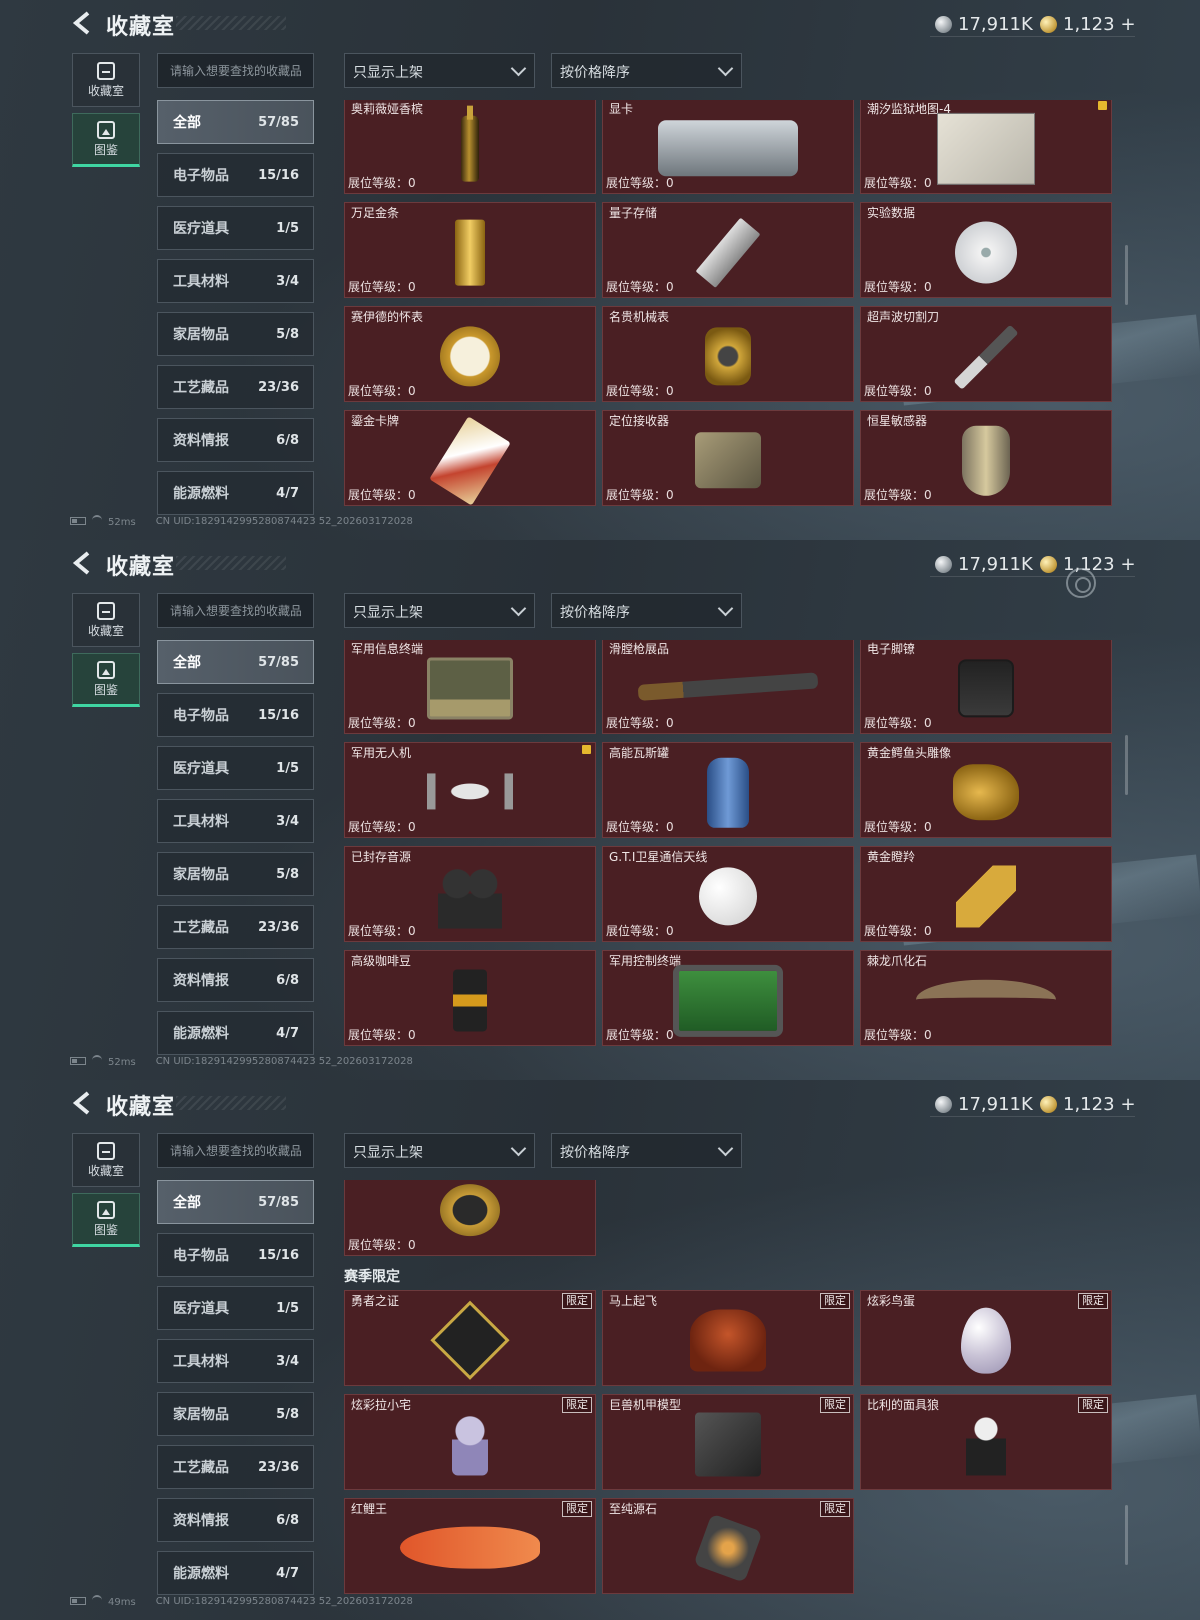  Describe the element at coordinates (728, 458) in the screenshot. I see `collection-card: 定位接收器 展位等级：0` at that location.